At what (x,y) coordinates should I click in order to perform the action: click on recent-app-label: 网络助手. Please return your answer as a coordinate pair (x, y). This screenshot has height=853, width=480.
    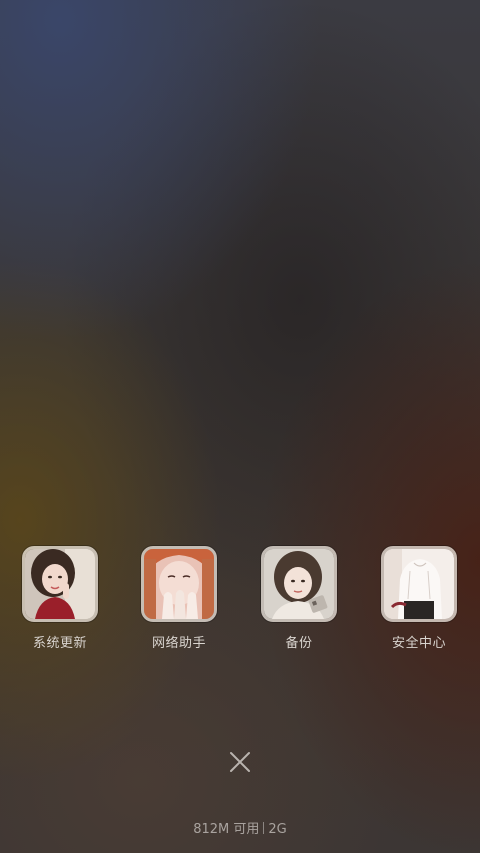
    Looking at the image, I should click on (178, 643).